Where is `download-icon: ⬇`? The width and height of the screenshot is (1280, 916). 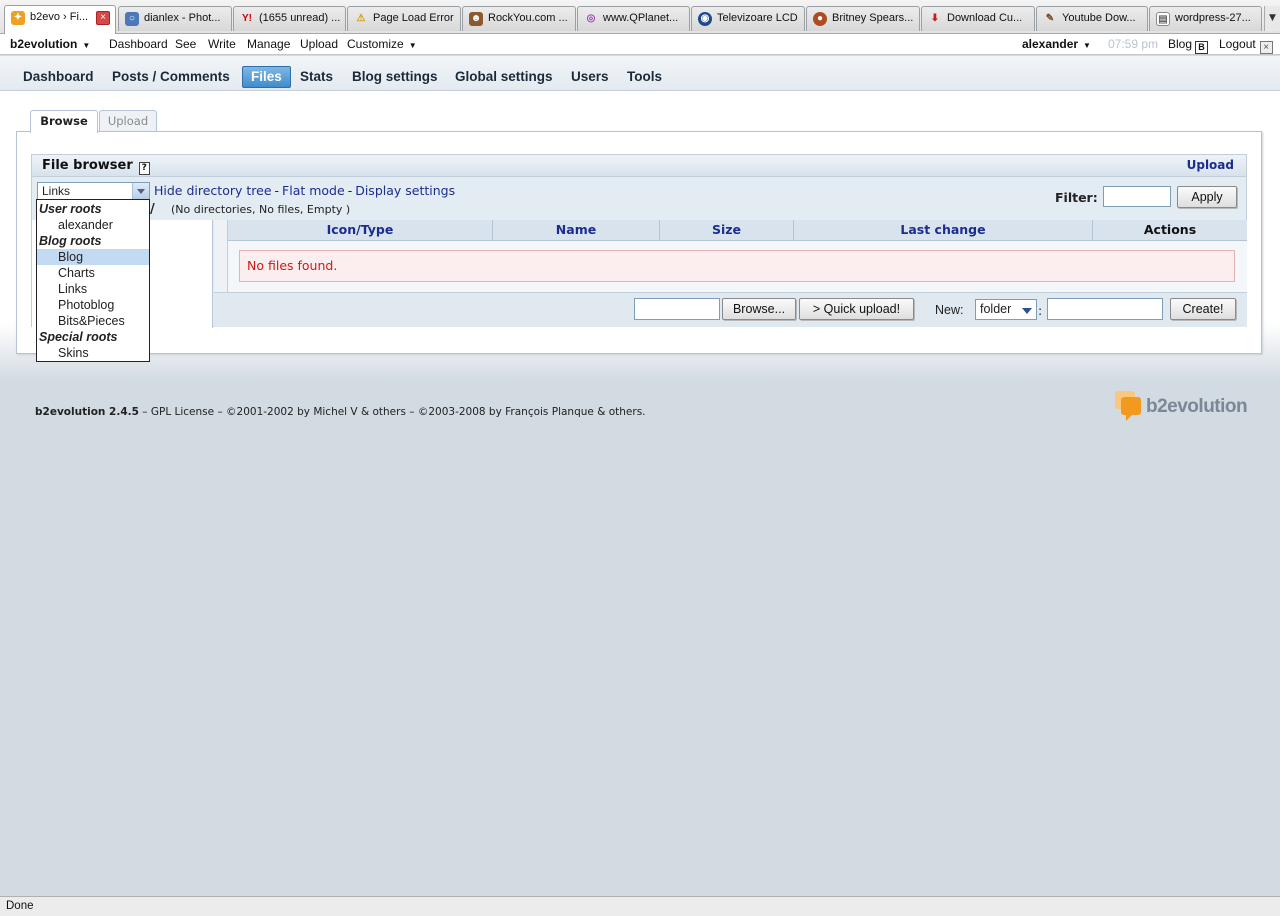 download-icon: ⬇ is located at coordinates (935, 18).